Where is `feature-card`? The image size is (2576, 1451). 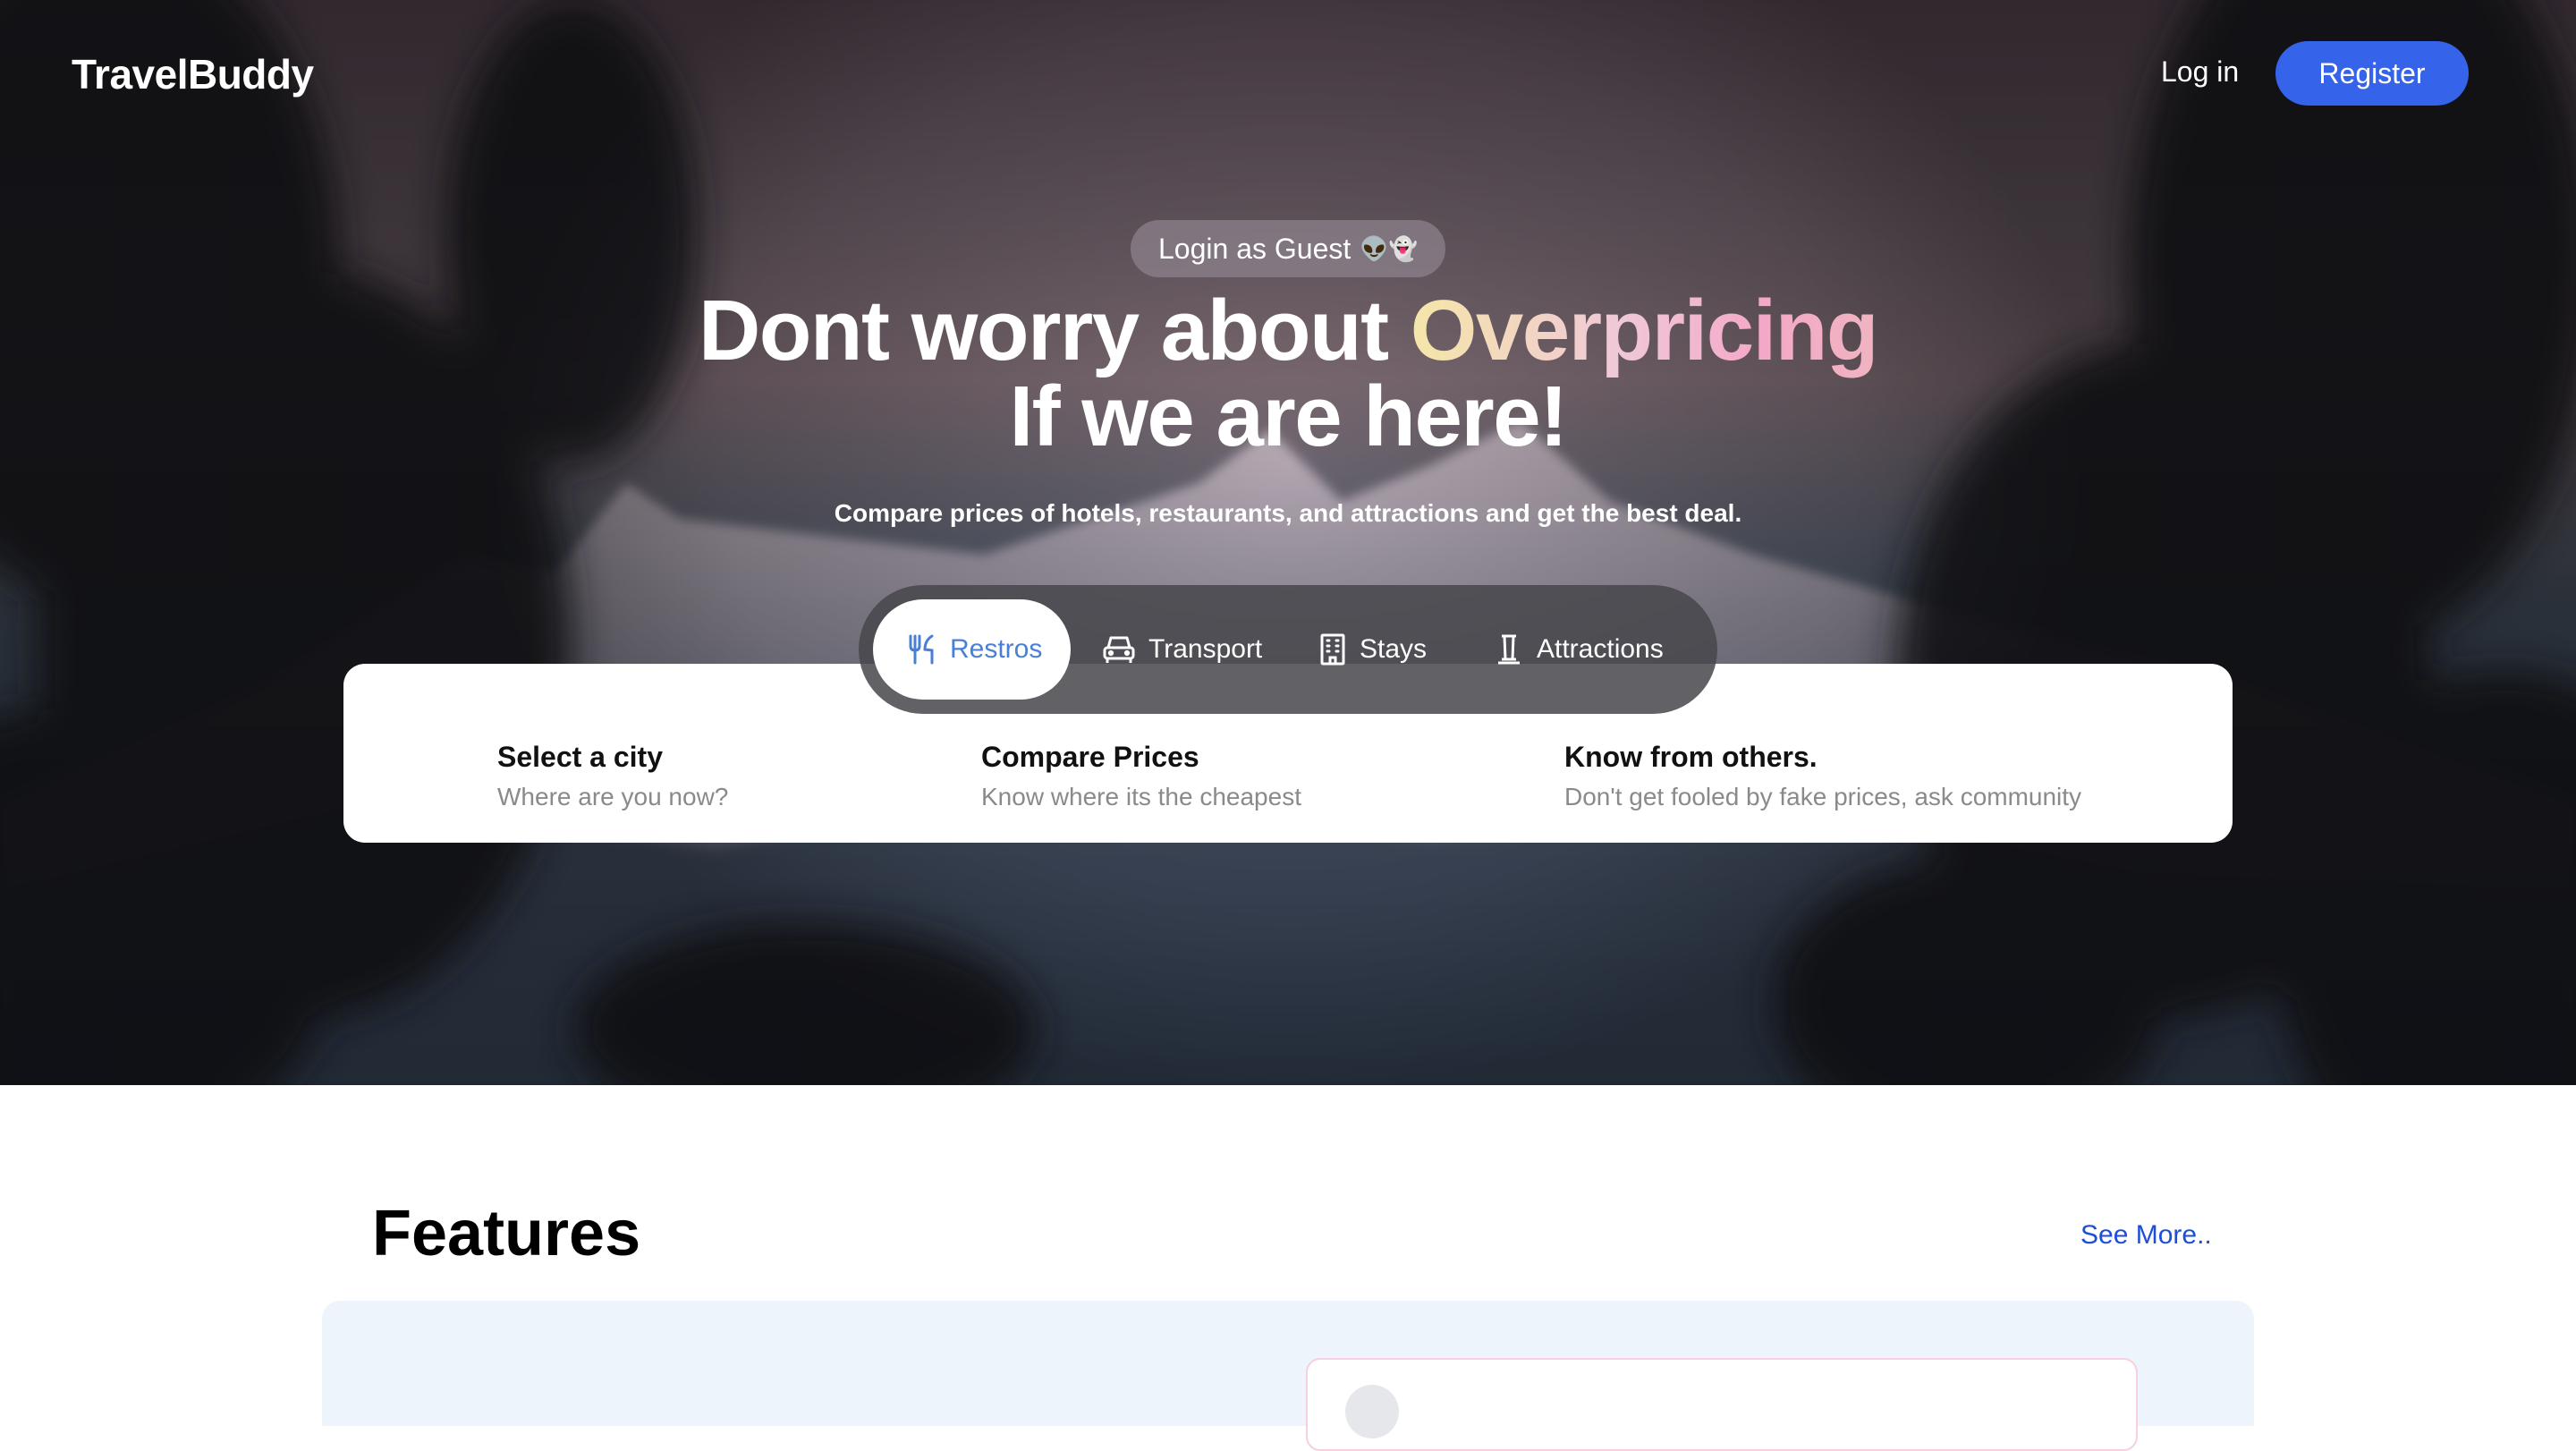 feature-card is located at coordinates (1722, 1404).